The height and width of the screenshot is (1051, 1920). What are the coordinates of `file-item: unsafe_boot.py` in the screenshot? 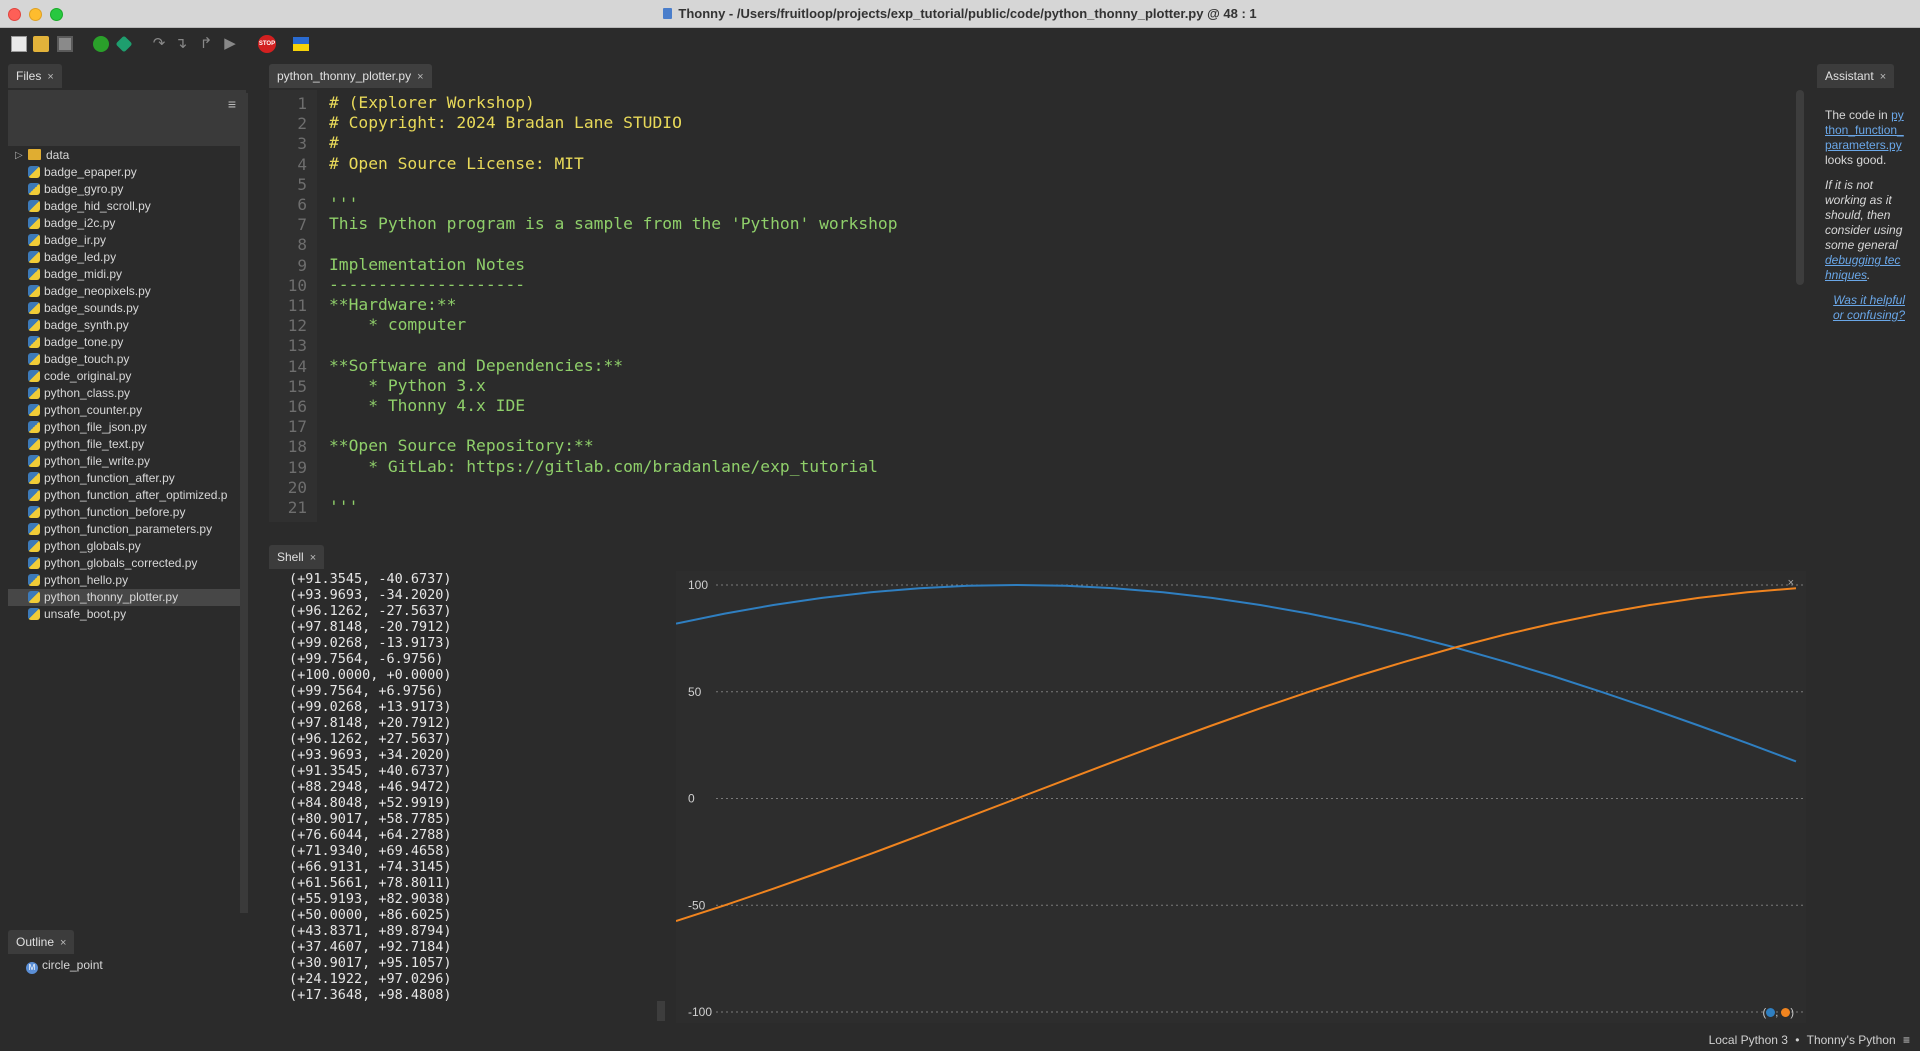 It's located at (127, 614).